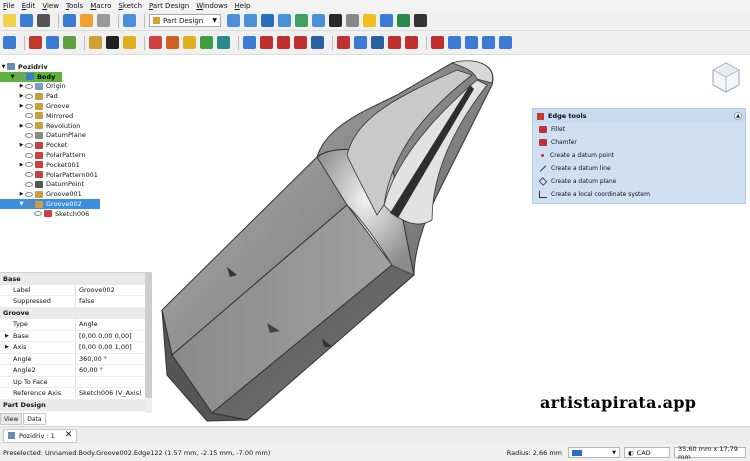  What do you see at coordinates (50, 6) in the screenshot?
I see `menu-item-view: View` at bounding box center [50, 6].